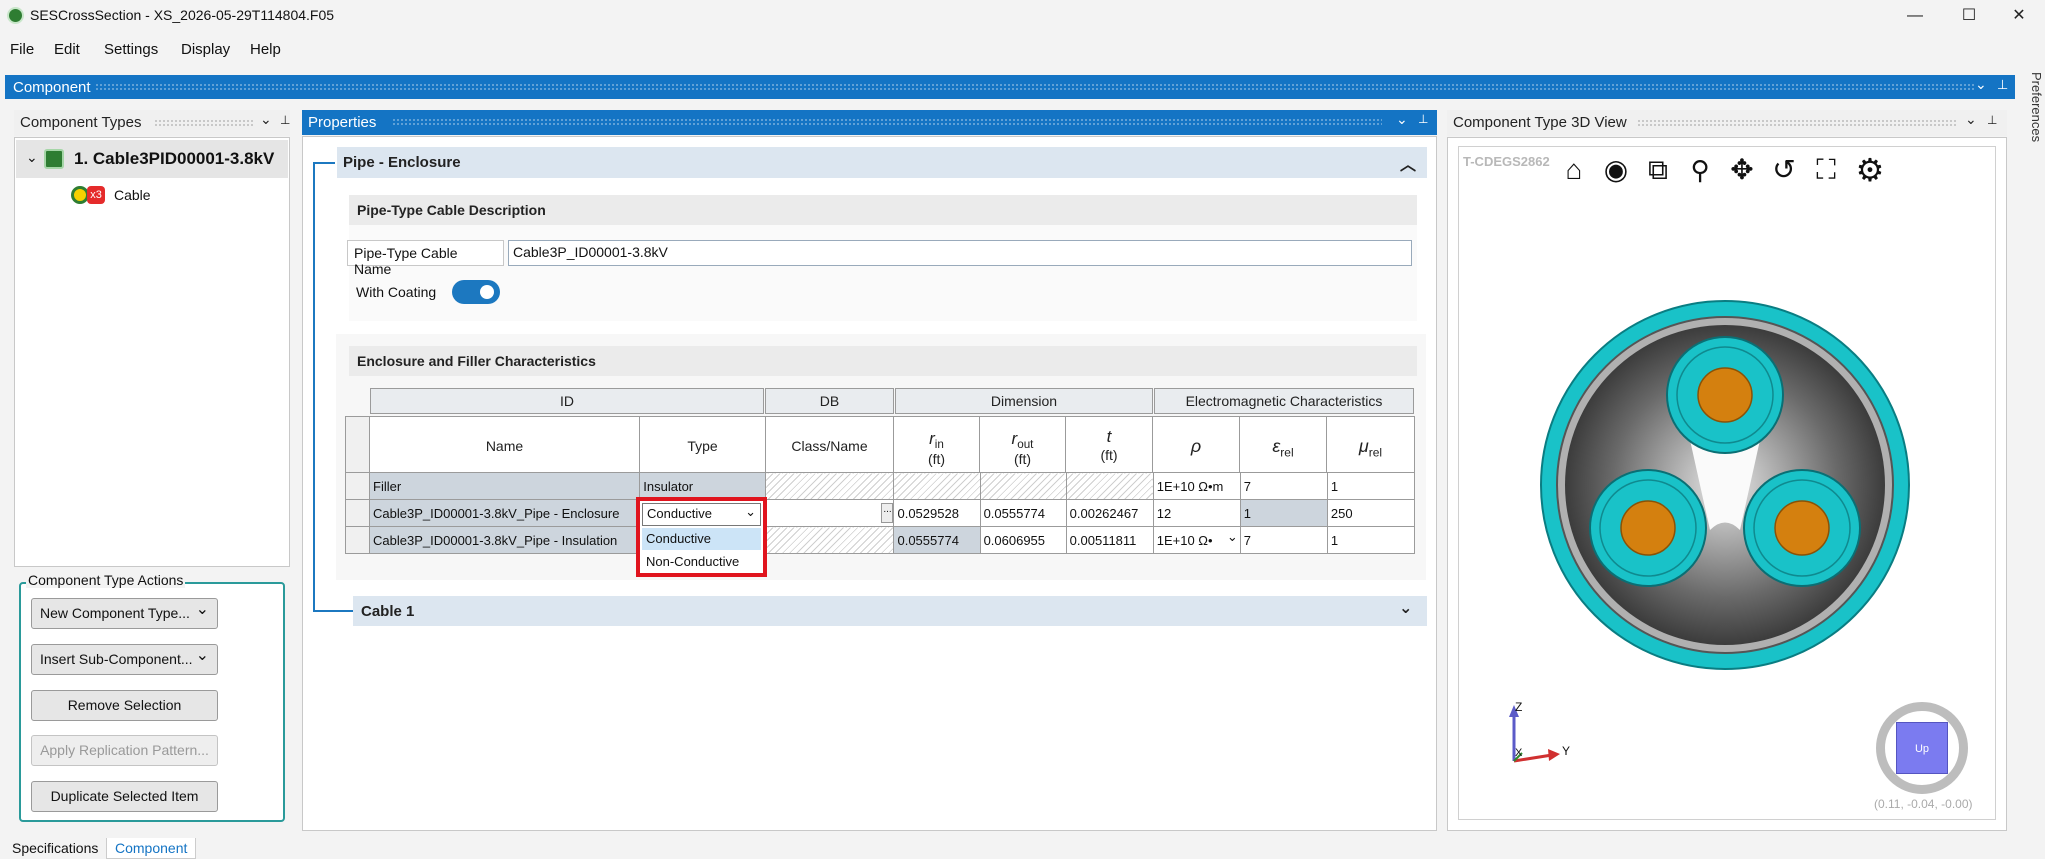 This screenshot has width=2045, height=859. Describe the element at coordinates (1574, 170) in the screenshot. I see `home-icon: ⌂` at that location.